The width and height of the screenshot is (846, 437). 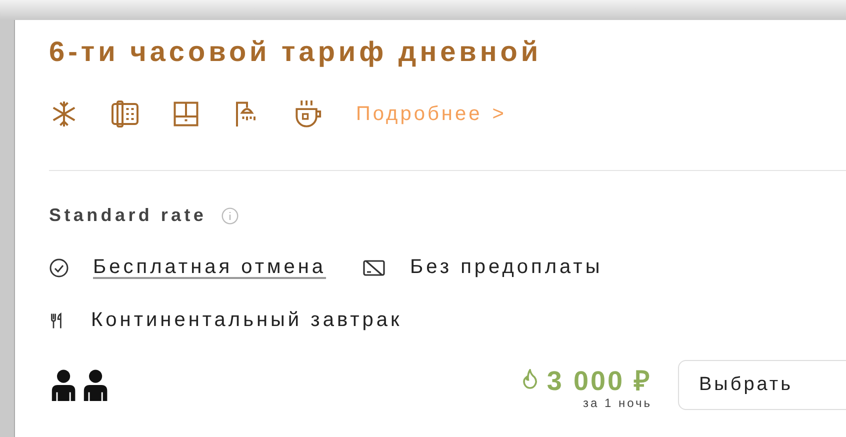 I want to click on chevron-icon: >, so click(x=499, y=114).